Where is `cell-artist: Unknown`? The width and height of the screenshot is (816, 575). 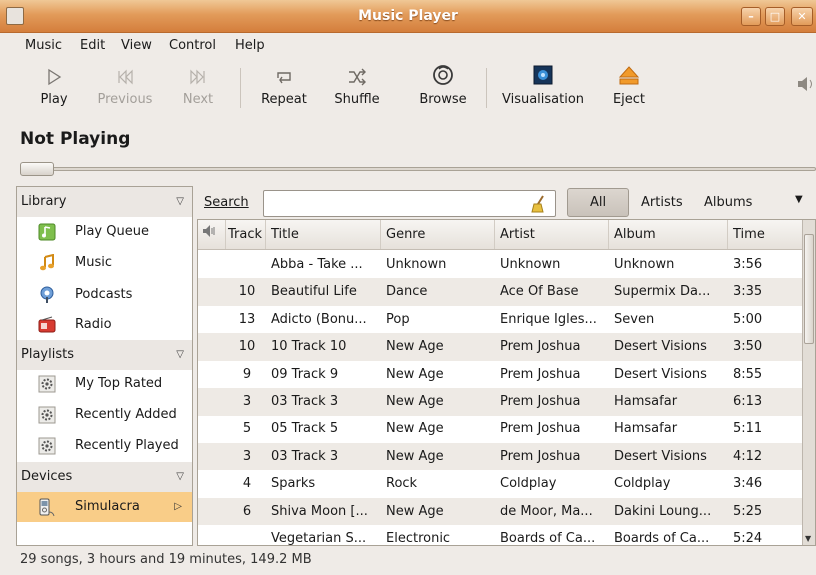 cell-artist: Unknown is located at coordinates (530, 264).